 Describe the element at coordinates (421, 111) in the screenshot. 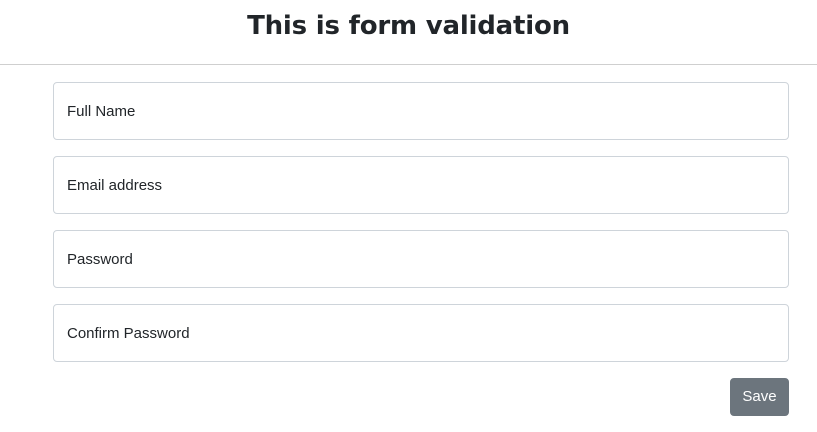

I see `full-name-input` at that location.